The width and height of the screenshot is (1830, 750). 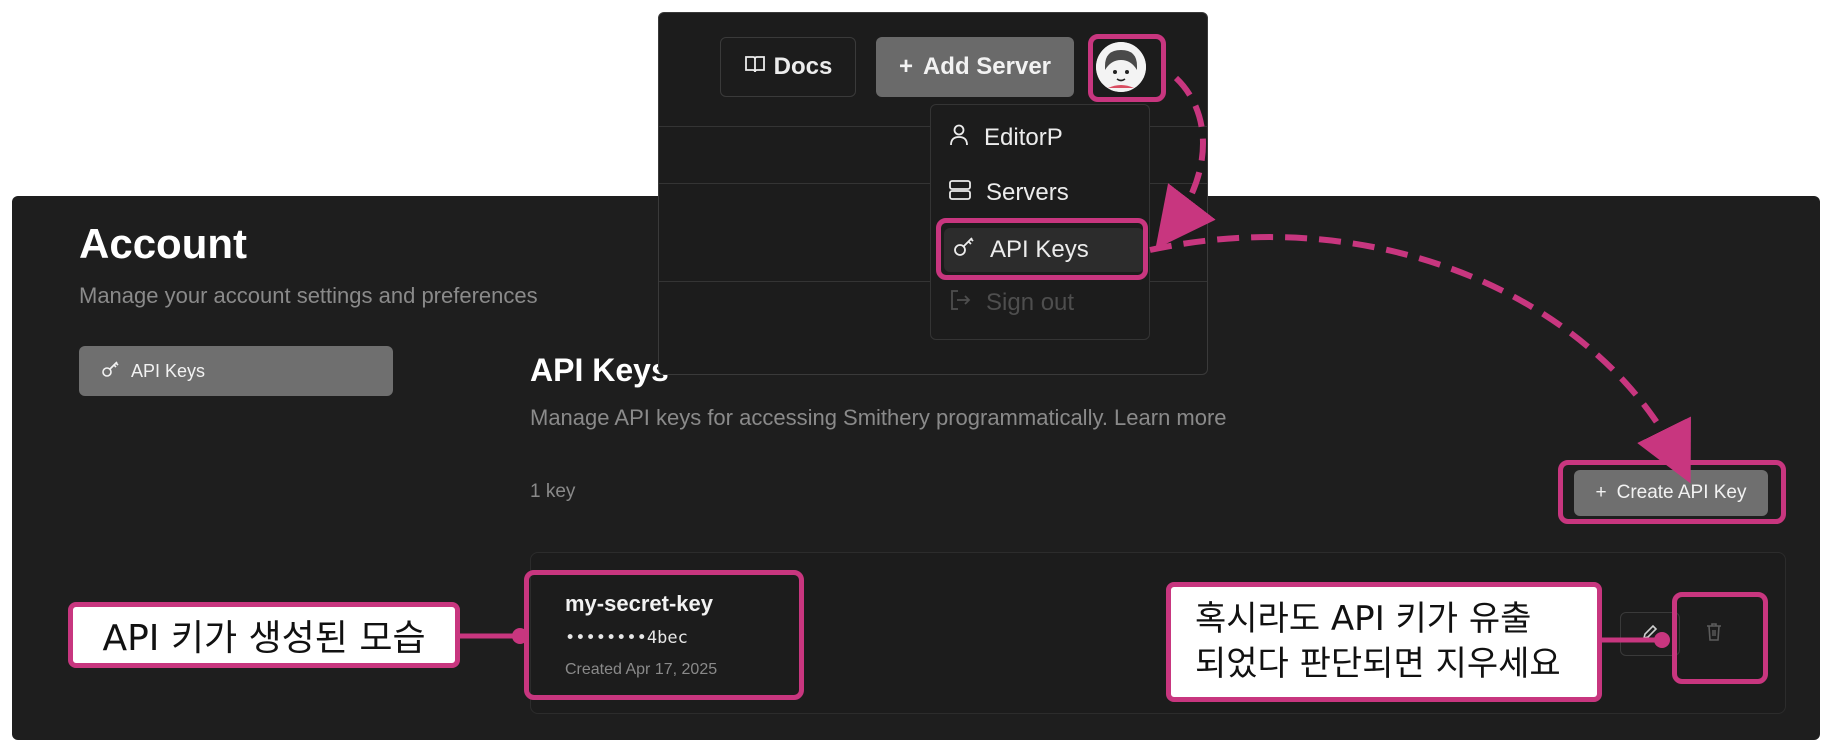 What do you see at coordinates (960, 303) in the screenshot?
I see `sign-out-icon` at bounding box center [960, 303].